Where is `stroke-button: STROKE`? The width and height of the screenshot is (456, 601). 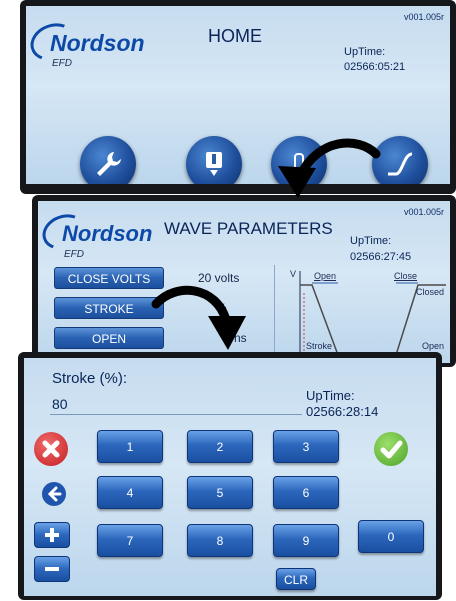 stroke-button: STROKE is located at coordinates (109, 308).